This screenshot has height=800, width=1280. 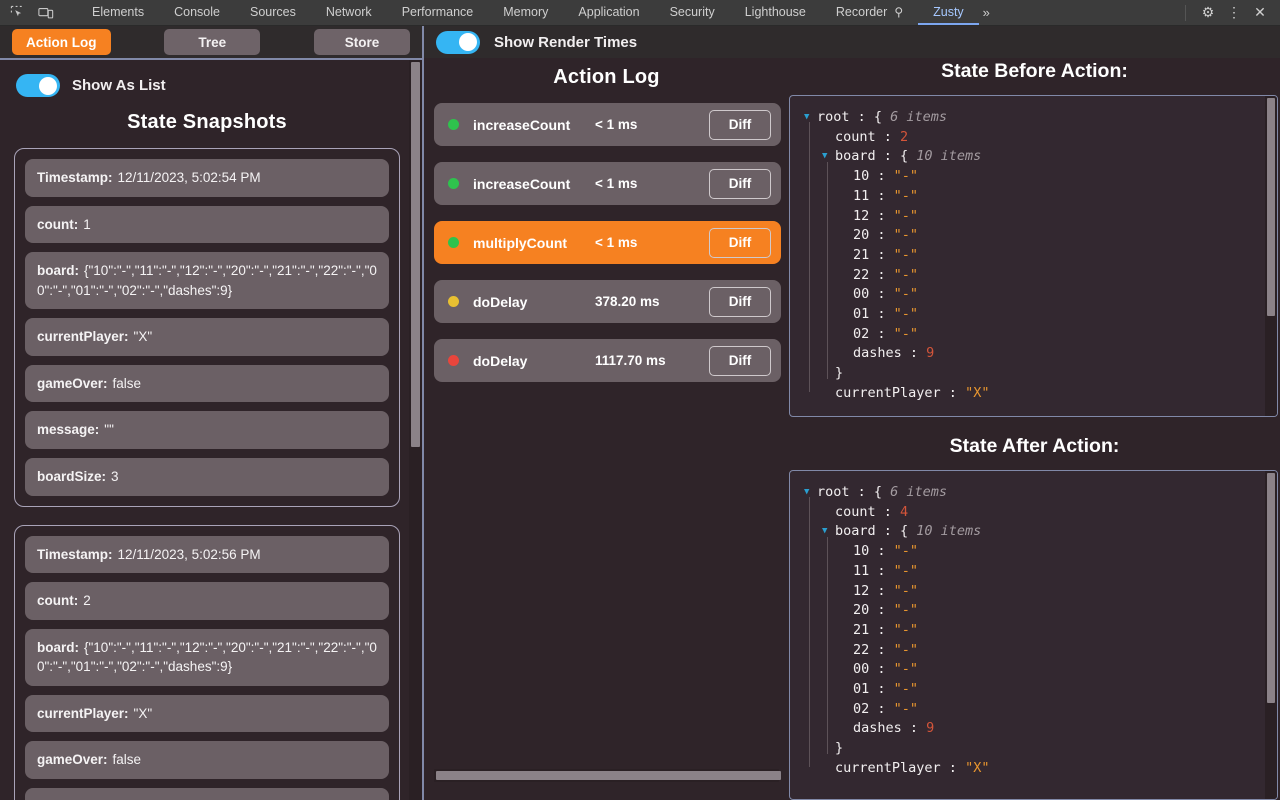 I want to click on tree-node-key: 01, so click(x=861, y=314).